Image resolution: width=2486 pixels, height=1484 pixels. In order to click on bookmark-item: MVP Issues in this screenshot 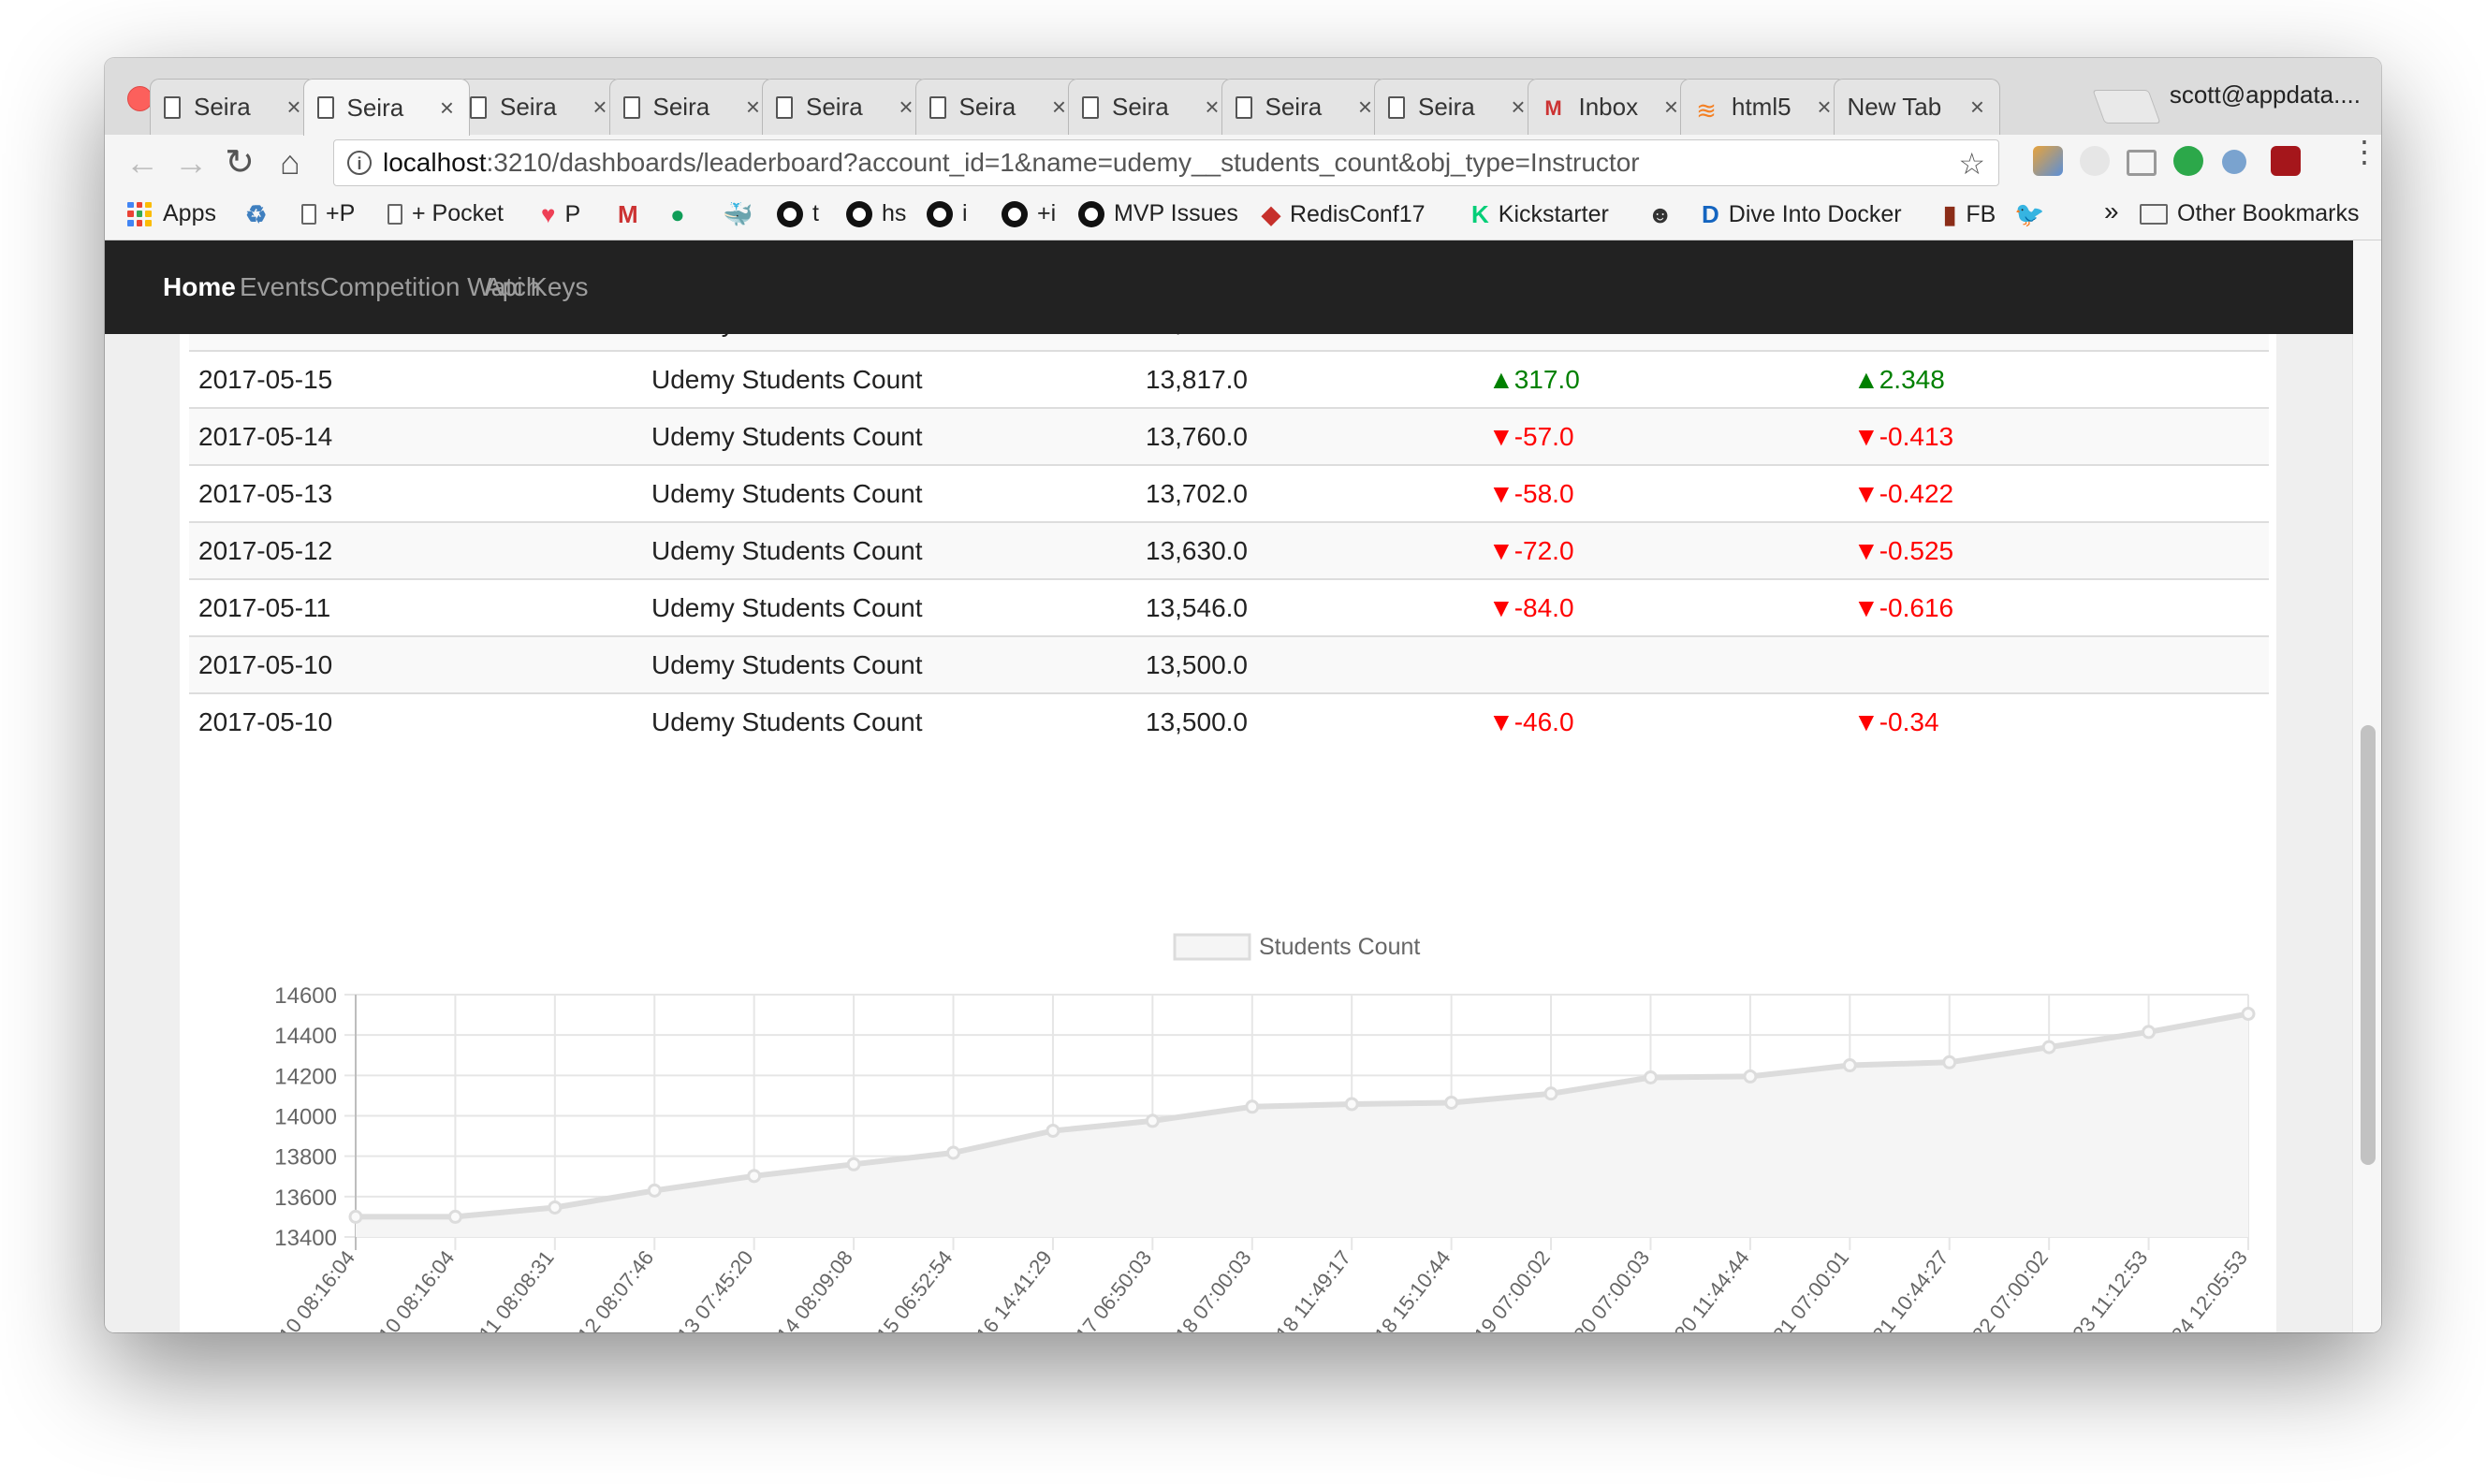, I will do `click(1158, 213)`.